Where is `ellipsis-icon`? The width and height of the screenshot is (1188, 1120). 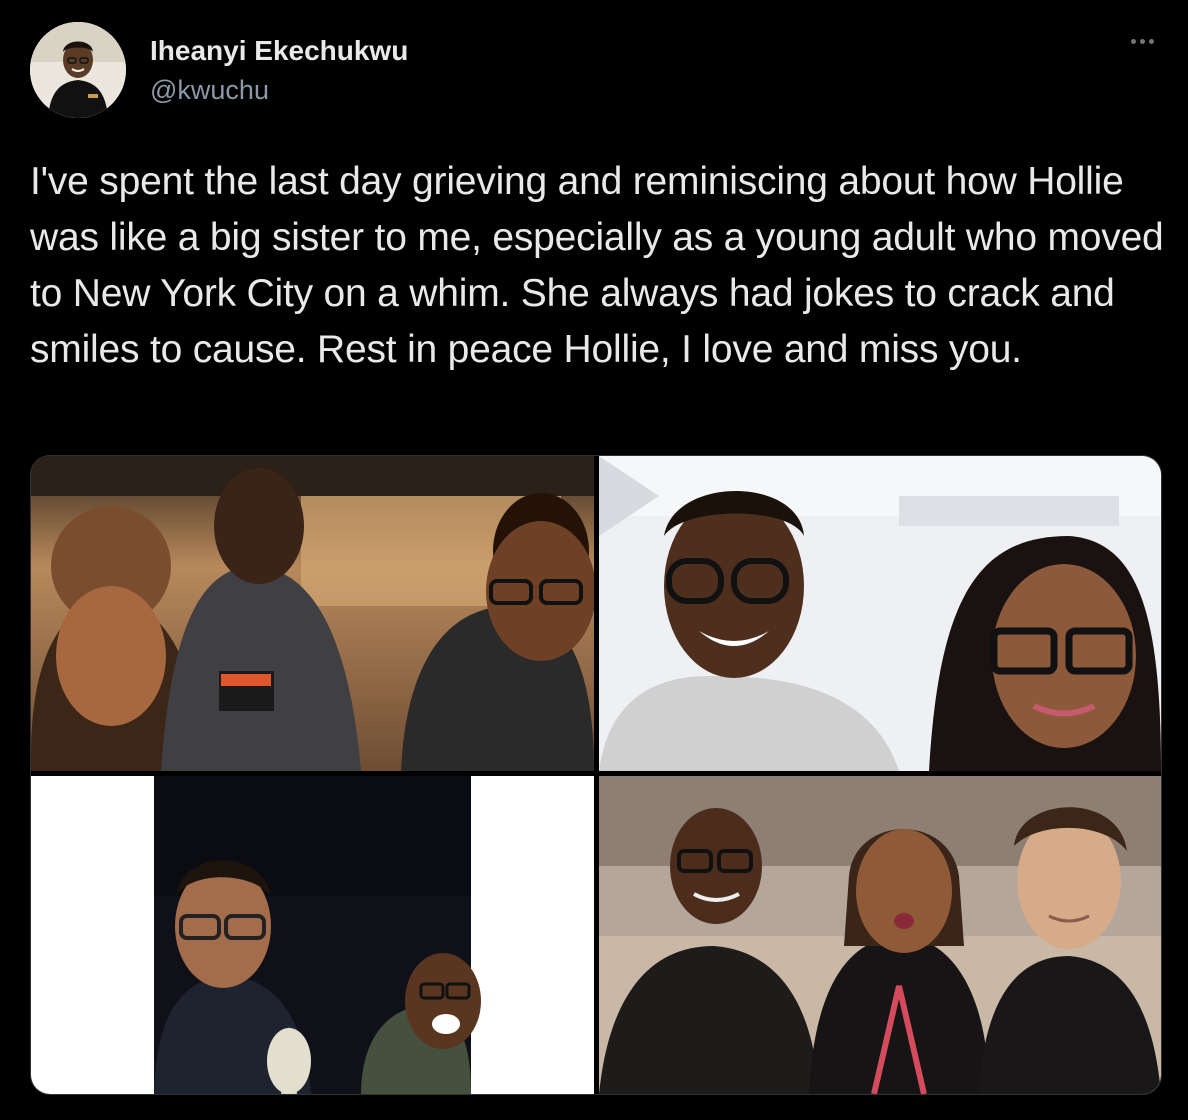
ellipsis-icon is located at coordinates (1142, 41).